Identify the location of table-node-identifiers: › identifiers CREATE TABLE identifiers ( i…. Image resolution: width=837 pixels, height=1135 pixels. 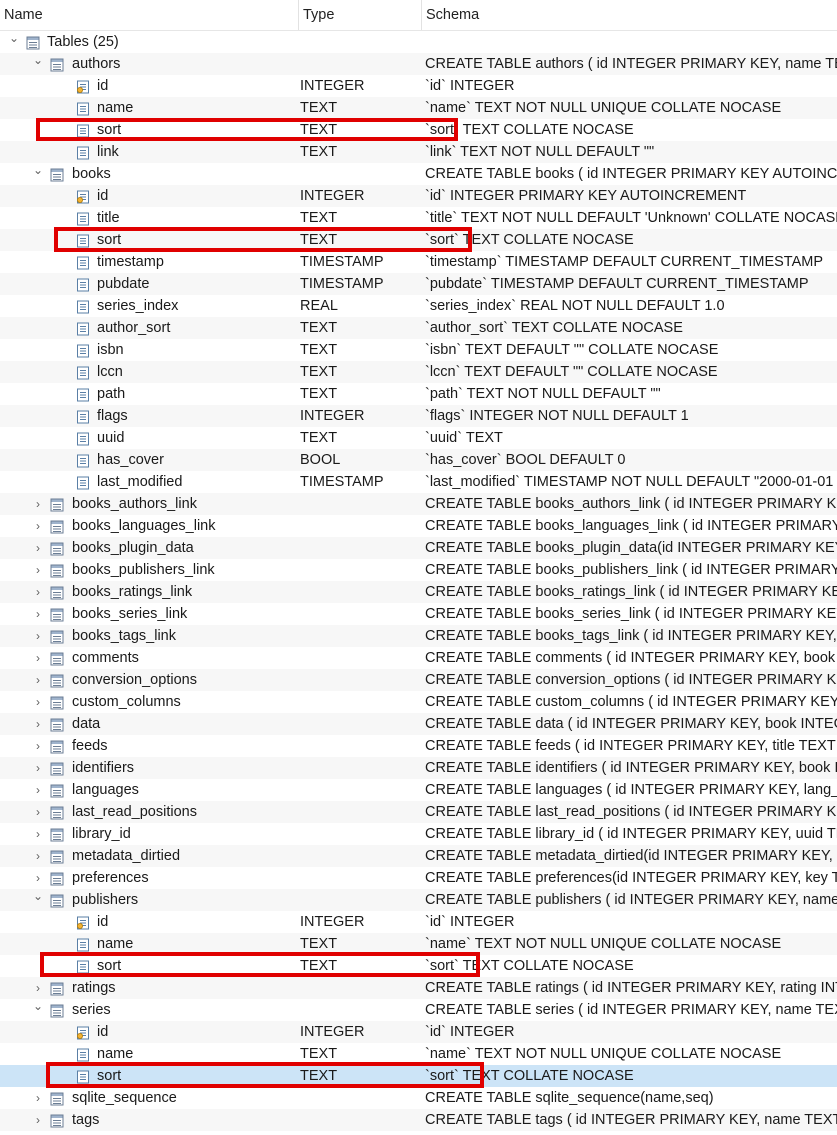
(418, 768).